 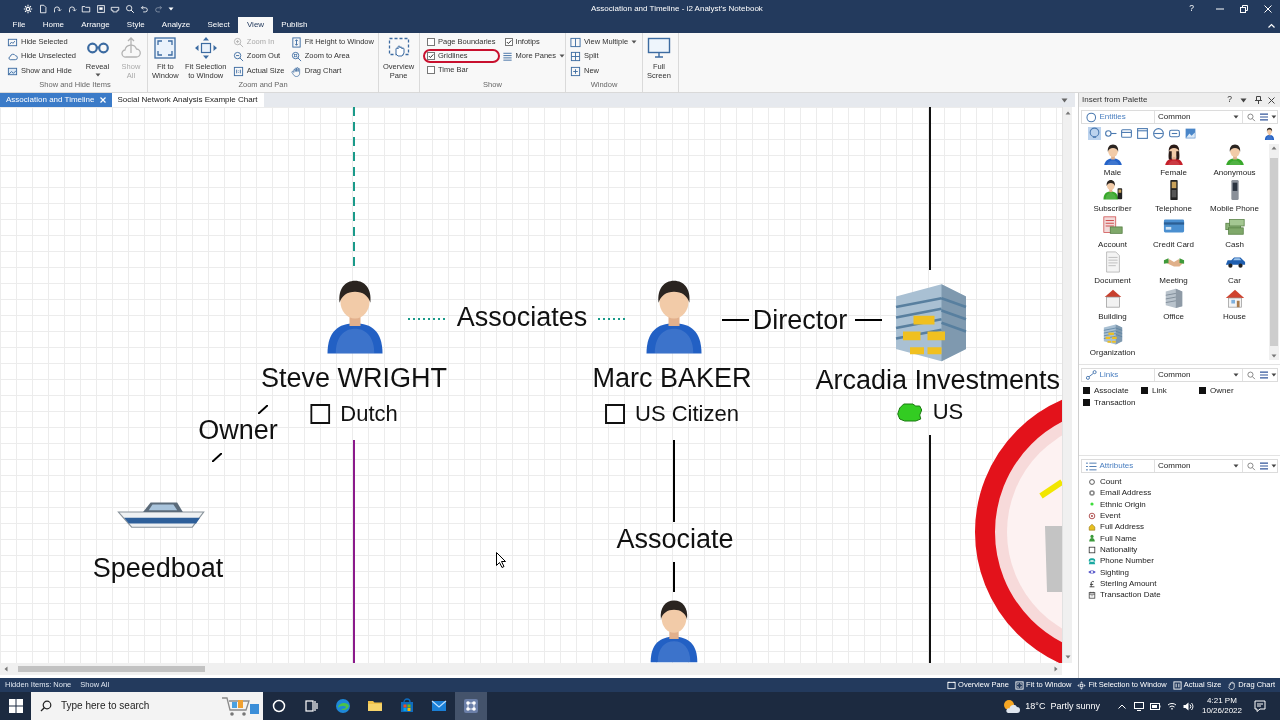 What do you see at coordinates (28, 8) in the screenshot?
I see `gear-icon` at bounding box center [28, 8].